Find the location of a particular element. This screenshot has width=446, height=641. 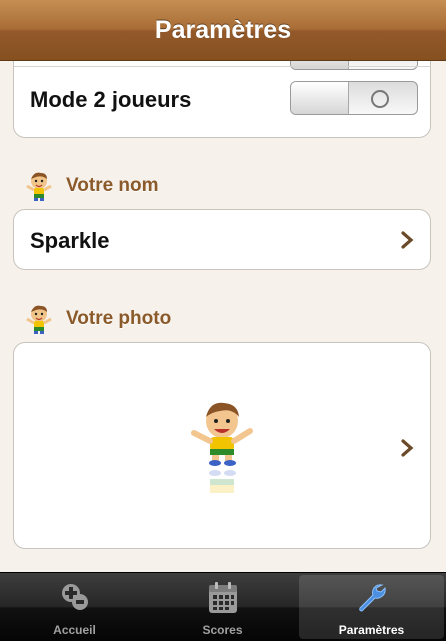

name-section-label: Votre nom is located at coordinates (112, 185).